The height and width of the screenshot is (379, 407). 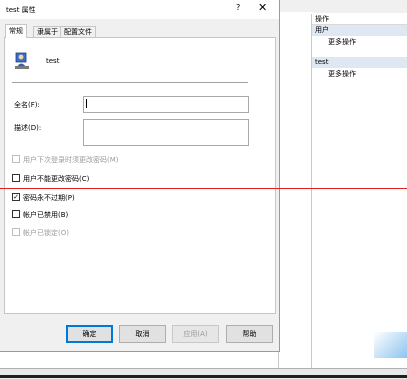 I want to click on annotation-line, so click(x=203, y=188).